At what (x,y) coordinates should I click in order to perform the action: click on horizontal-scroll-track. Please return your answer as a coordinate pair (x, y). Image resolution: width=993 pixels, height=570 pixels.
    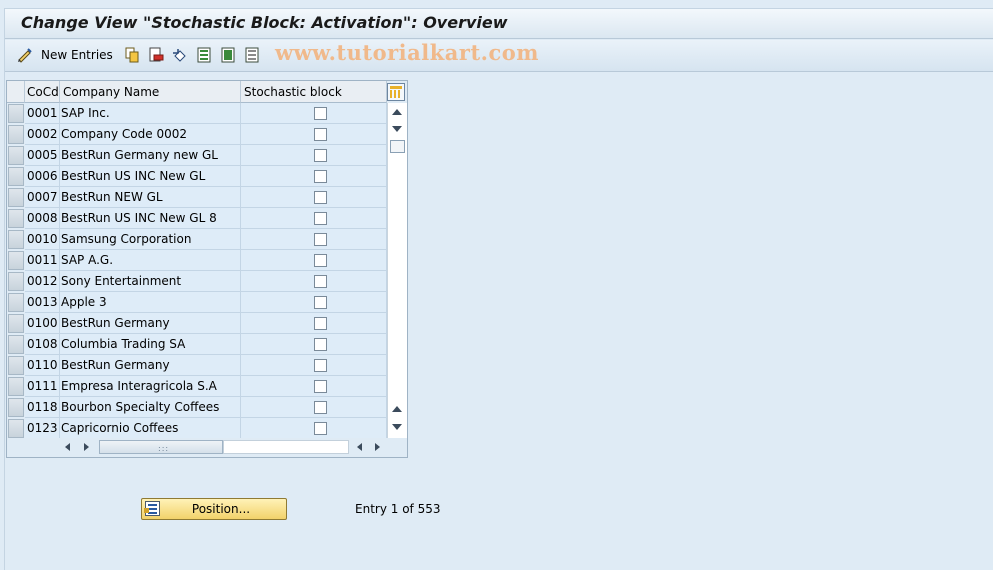
    Looking at the image, I should click on (286, 447).